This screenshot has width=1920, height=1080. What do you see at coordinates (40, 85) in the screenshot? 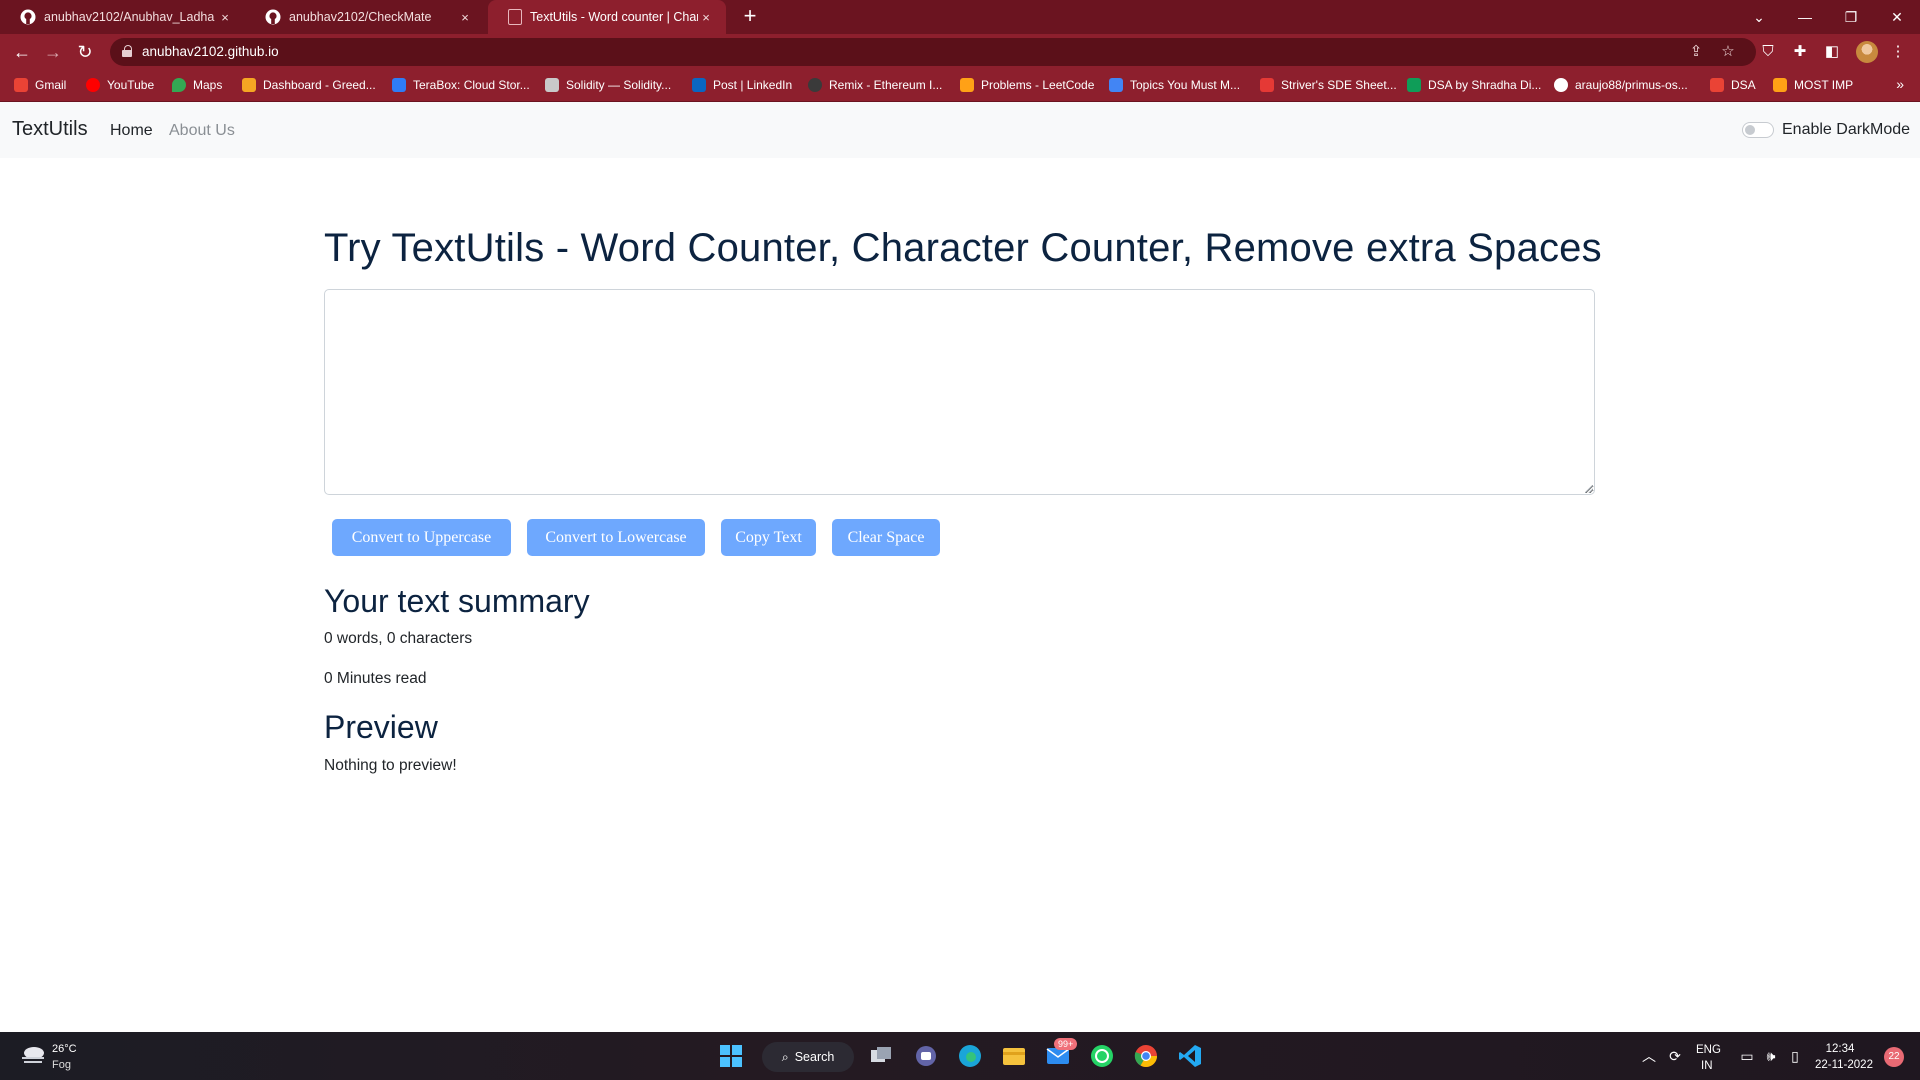
I see `bookmark-gmail: Gmail` at bounding box center [40, 85].